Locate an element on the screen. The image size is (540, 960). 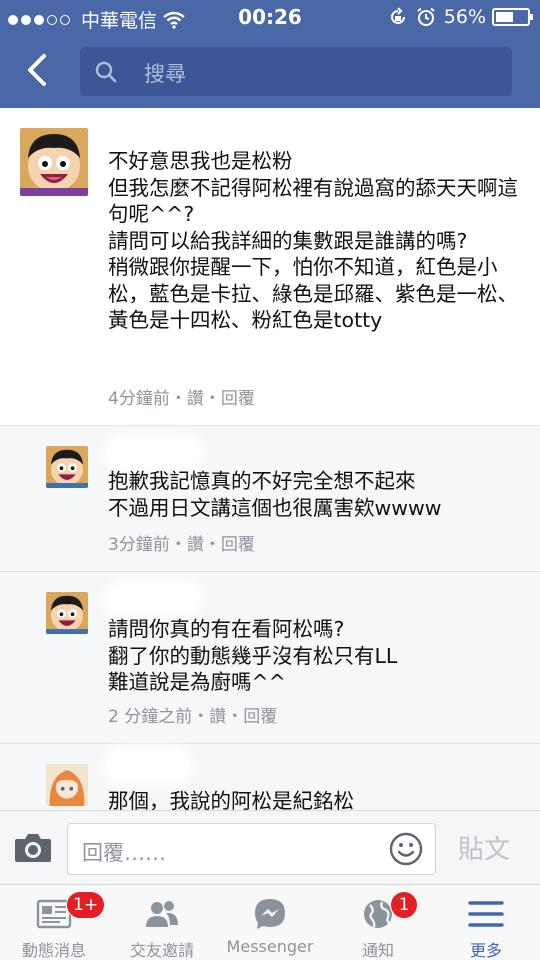
comment-text: 那個，我說的阿松是紀銘松 is located at coordinates (231, 799).